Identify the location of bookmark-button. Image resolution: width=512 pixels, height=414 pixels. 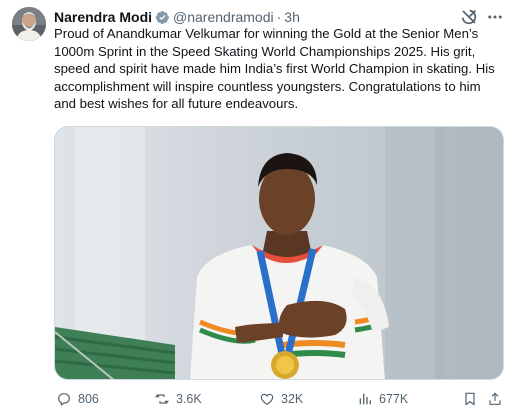
(470, 399).